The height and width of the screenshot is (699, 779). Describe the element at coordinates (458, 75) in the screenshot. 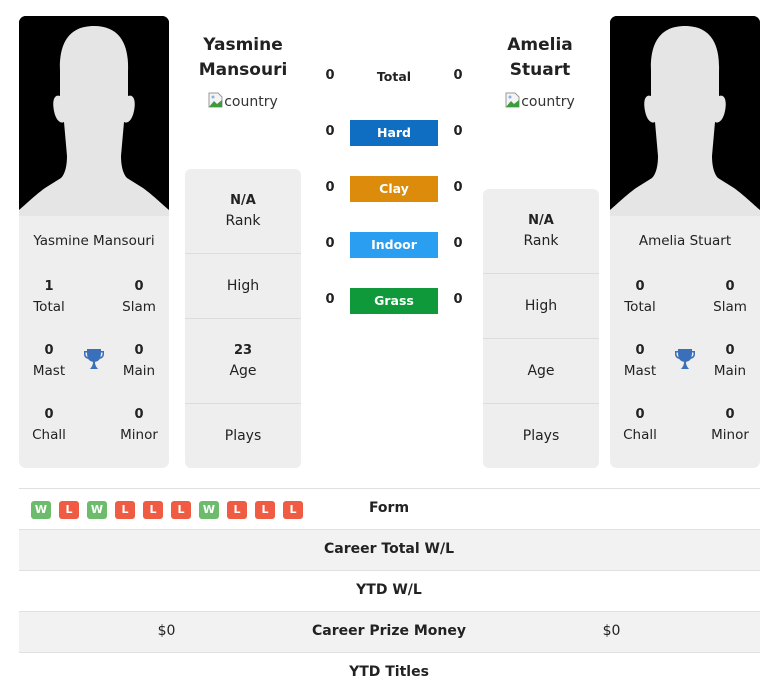

I see `h2h-total-p2: 0` at that location.